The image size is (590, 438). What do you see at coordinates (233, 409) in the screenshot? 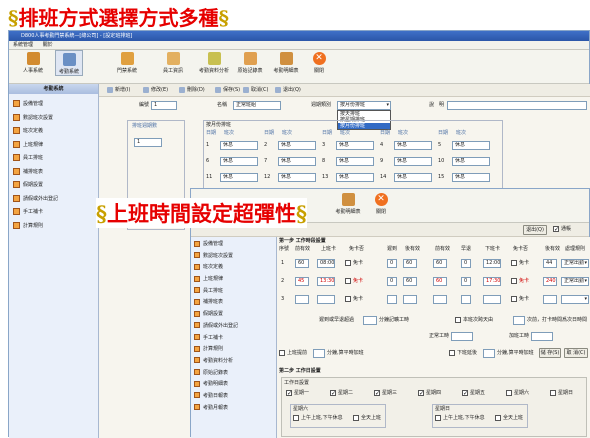
I see `sidebar-item: 考勤月報表` at bounding box center [233, 409].